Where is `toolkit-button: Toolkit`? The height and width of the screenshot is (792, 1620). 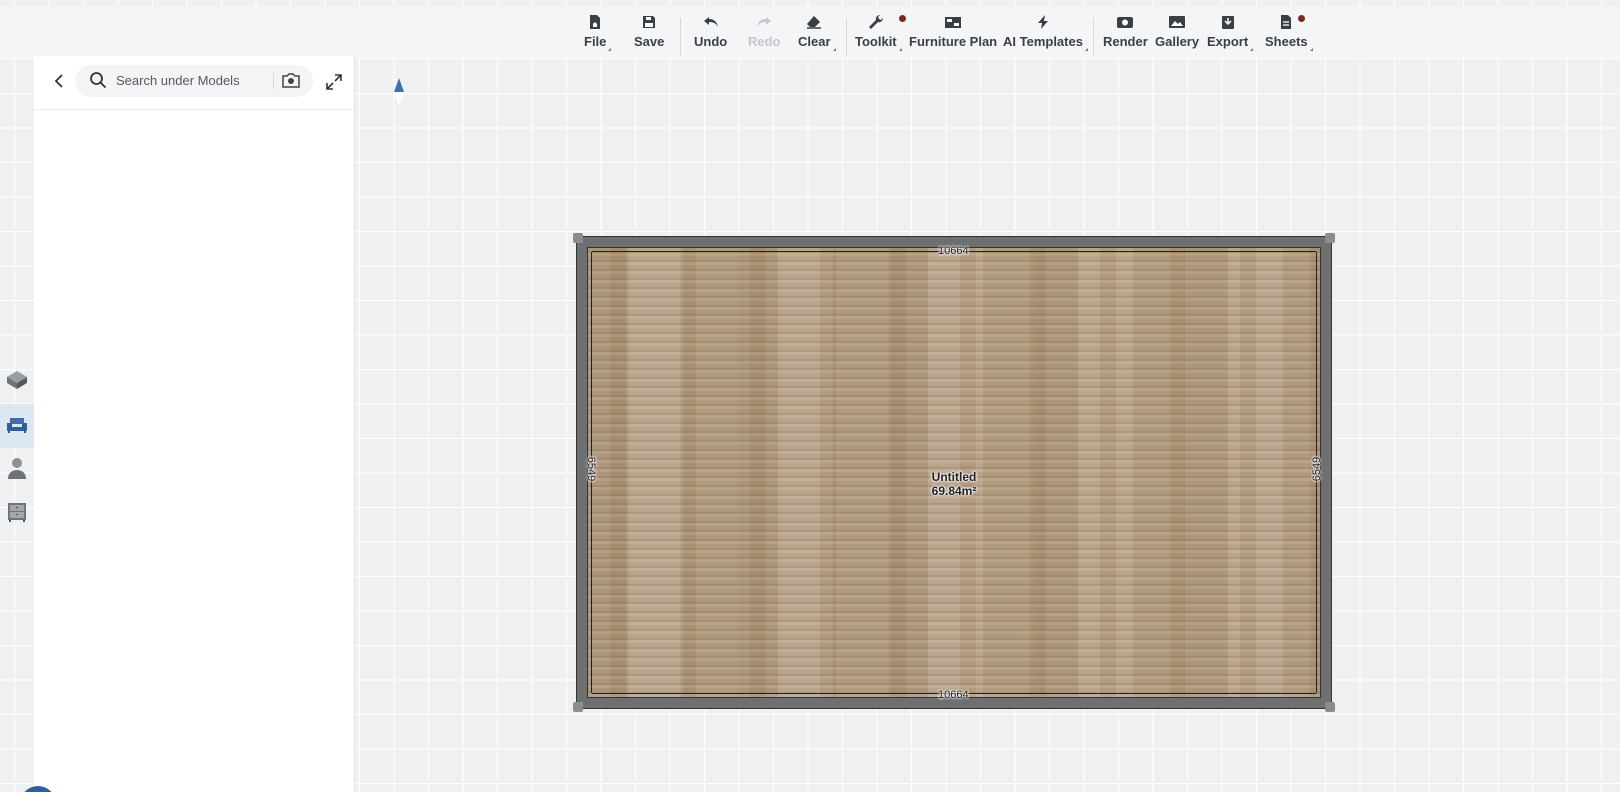 toolkit-button: Toolkit is located at coordinates (880, 34).